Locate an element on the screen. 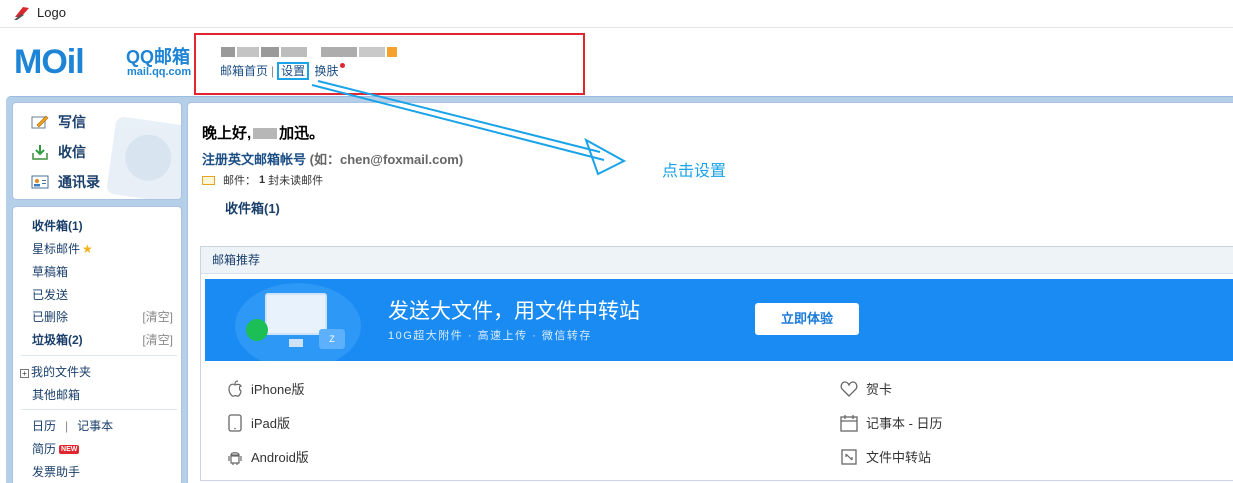  user-links: 邮箱首页 | 设置 换肤 is located at coordinates (282, 71).